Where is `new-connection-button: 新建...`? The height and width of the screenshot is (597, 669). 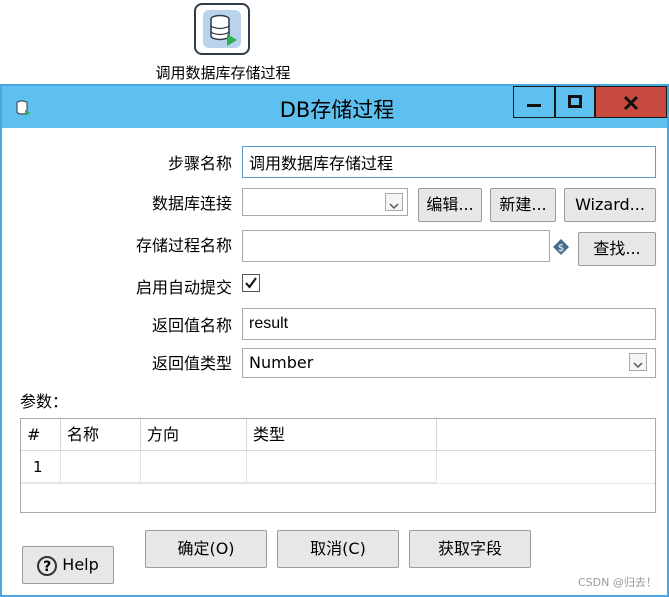
new-connection-button: 新建... is located at coordinates (523, 205).